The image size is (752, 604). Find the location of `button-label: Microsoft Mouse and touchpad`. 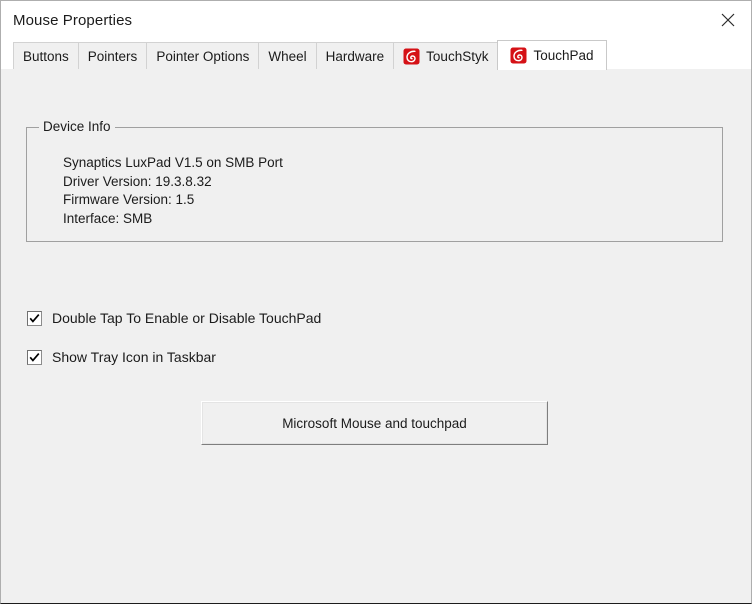

button-label: Microsoft Mouse and touchpad is located at coordinates (374, 423).